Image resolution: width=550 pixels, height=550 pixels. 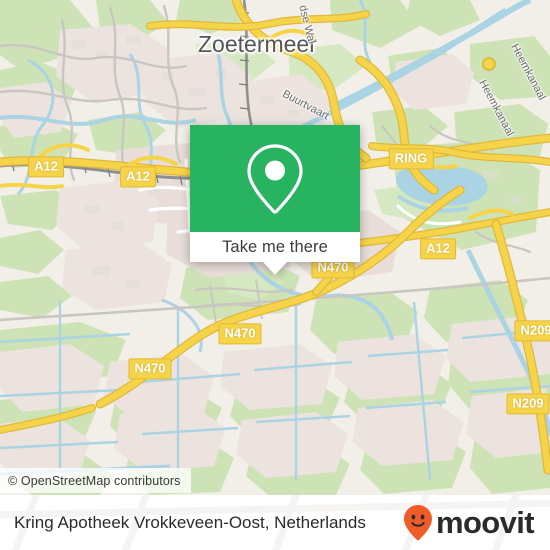 I want to click on attribution-text: © OpenStreetMap contributors, so click(x=94, y=480).